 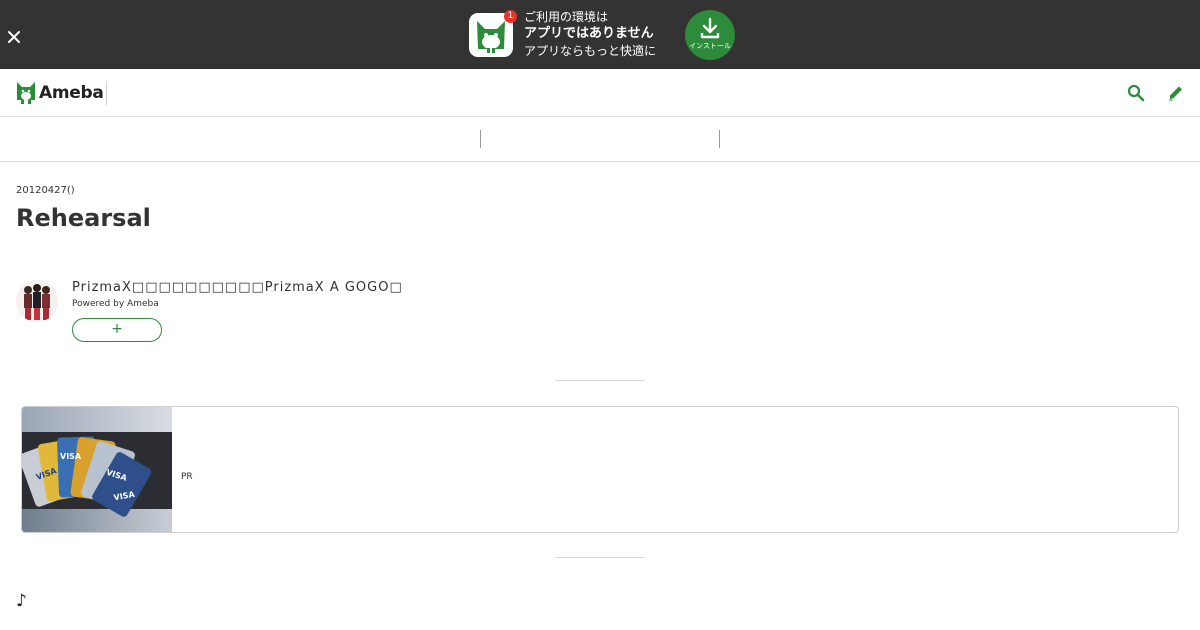 I want to click on ameba-logo: Ameba, so click(x=60, y=93).